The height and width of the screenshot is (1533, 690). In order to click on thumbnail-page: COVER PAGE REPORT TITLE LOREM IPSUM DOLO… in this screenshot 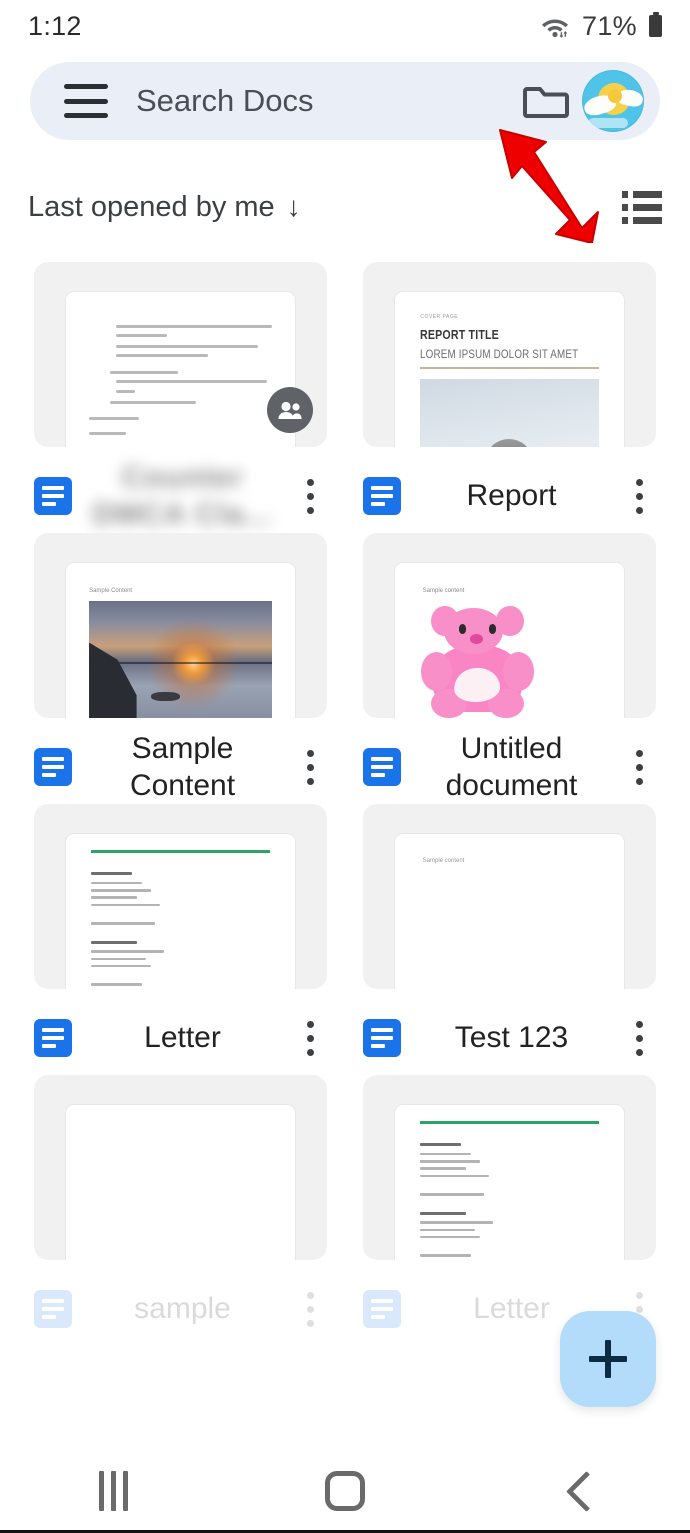, I will do `click(509, 369)`.